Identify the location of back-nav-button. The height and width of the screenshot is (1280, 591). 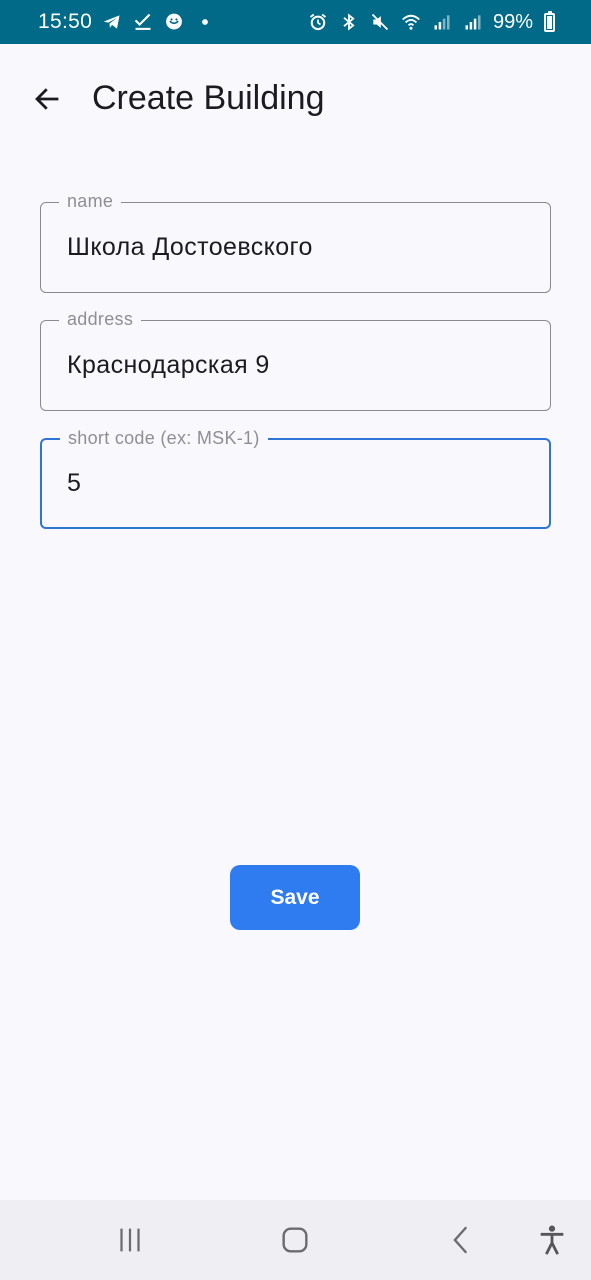
(462, 1240).